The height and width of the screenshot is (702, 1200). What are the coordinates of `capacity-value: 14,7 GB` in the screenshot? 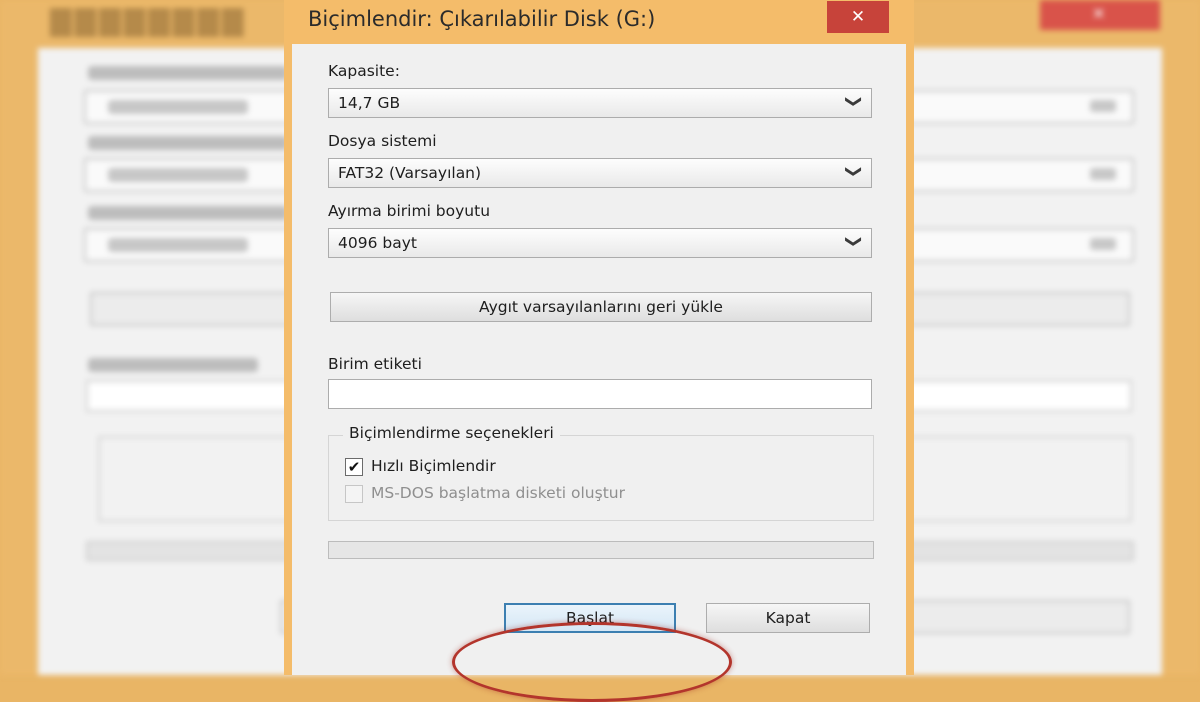 It's located at (369, 103).